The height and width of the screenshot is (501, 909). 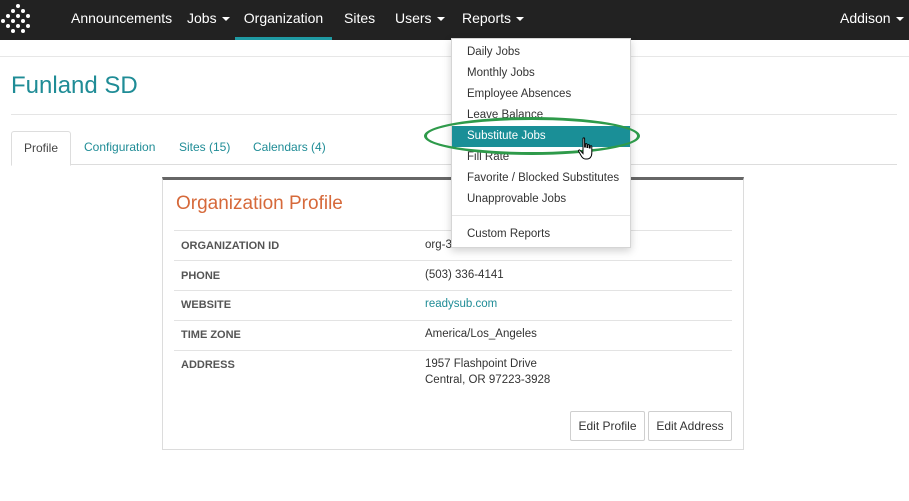 What do you see at coordinates (541, 199) in the screenshot?
I see `menu-item-unapprovable-jobs: Unapprovable Jobs` at bounding box center [541, 199].